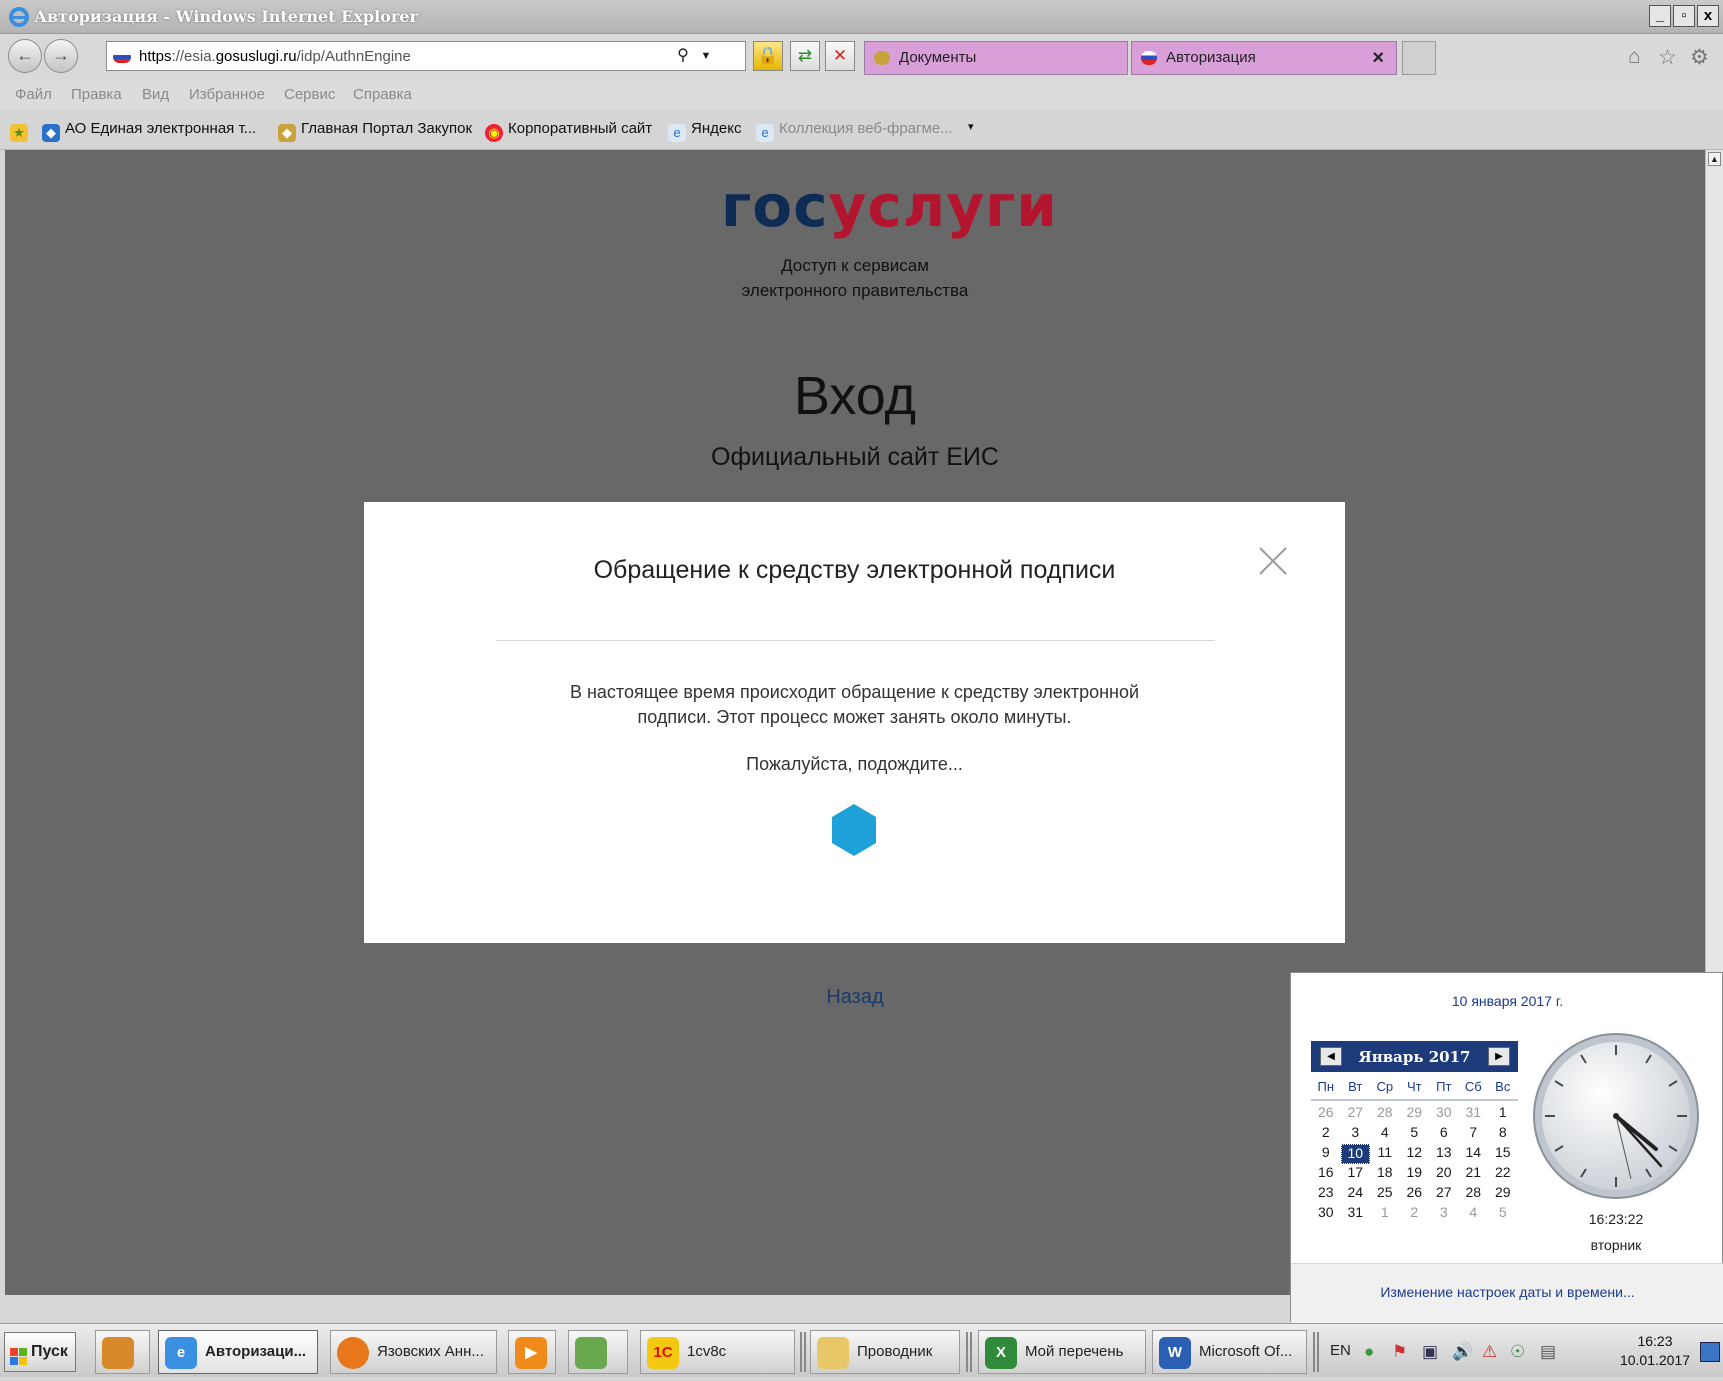 The width and height of the screenshot is (1723, 1381). I want to click on gear-icon: ⚙, so click(1699, 57).